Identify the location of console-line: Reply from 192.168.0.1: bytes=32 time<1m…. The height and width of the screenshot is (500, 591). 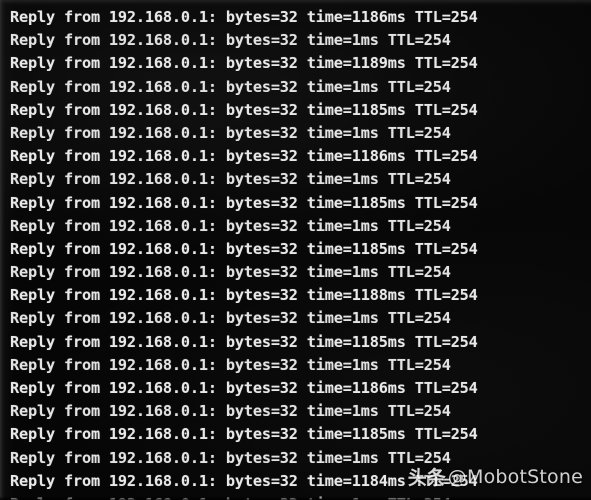
(300, 496).